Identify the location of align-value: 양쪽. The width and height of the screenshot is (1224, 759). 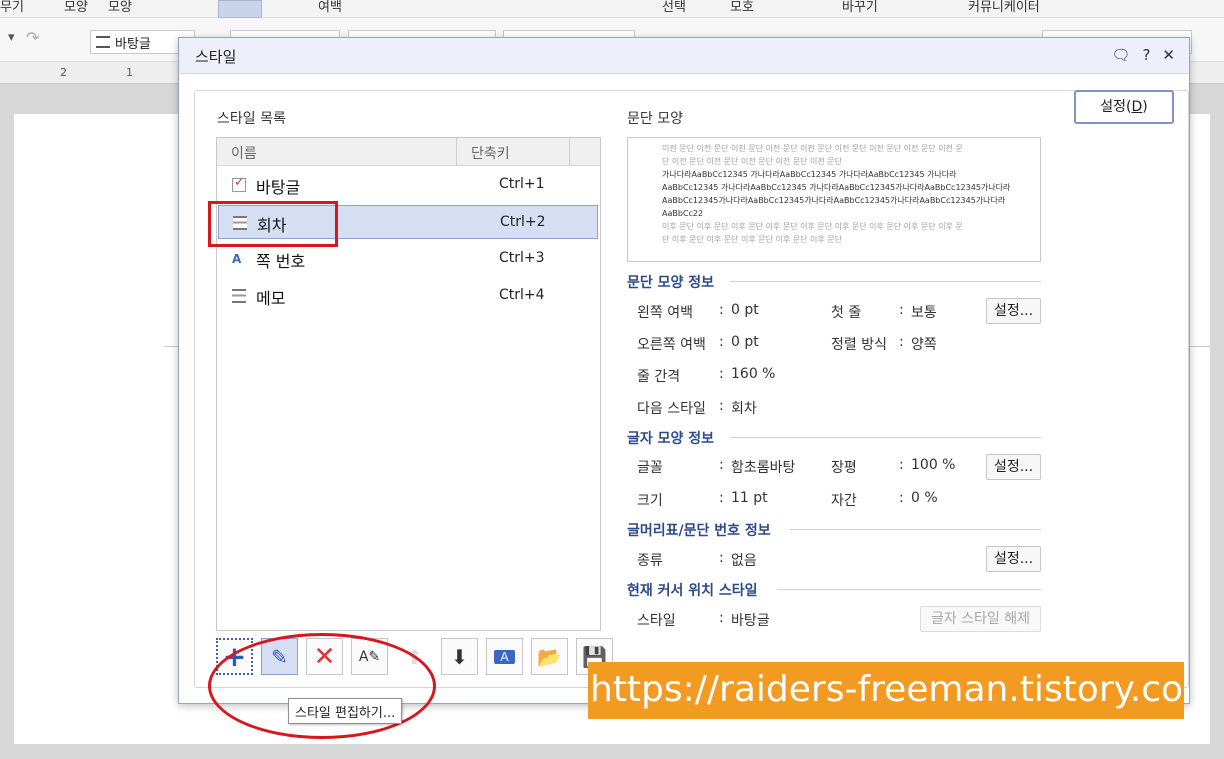
(924, 345).